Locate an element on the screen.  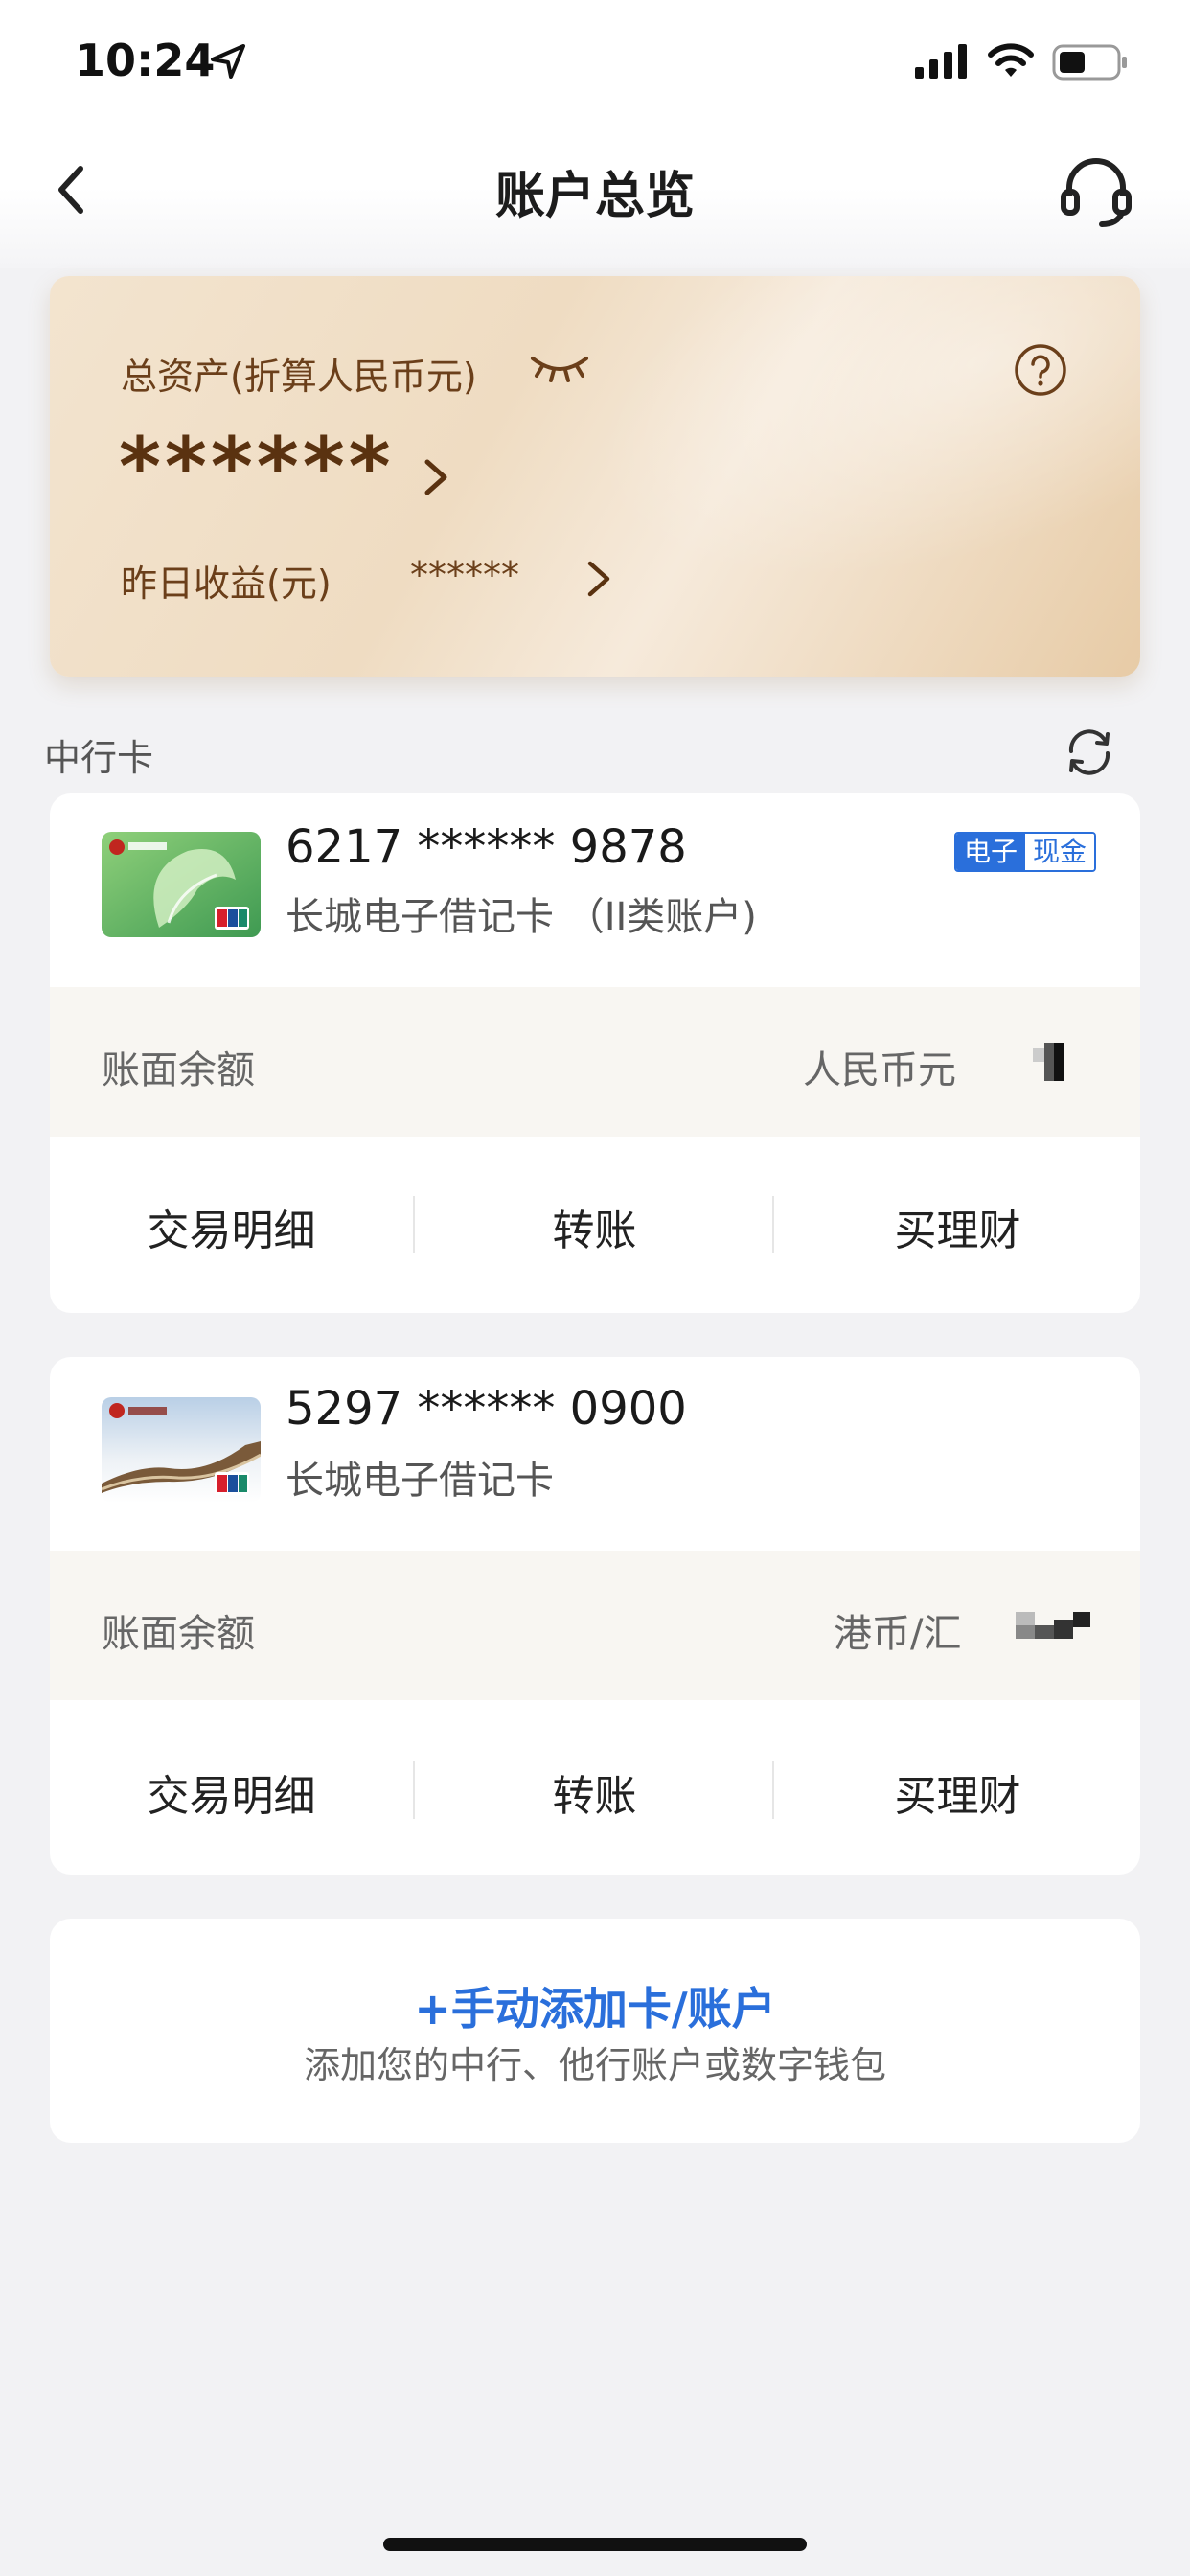
e-cash-badge-left: 电子 is located at coordinates (991, 852).